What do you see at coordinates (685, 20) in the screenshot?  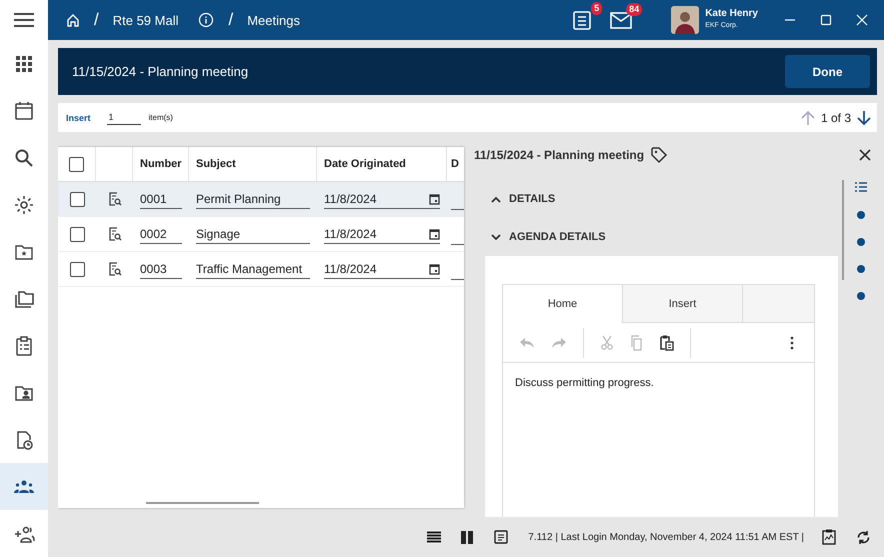 I see `avatar` at bounding box center [685, 20].